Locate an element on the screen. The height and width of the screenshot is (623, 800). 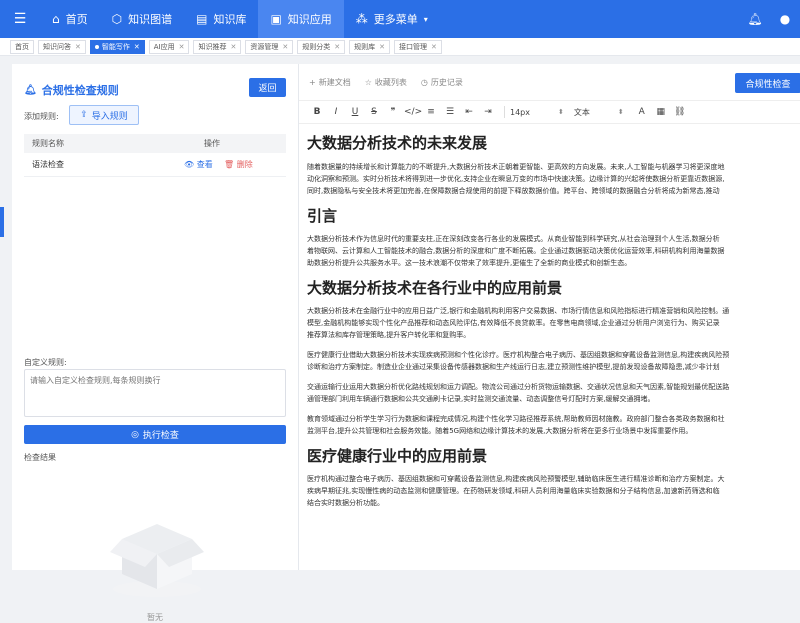
eye-icon: 👁︎ is located at coordinates (189, 164).